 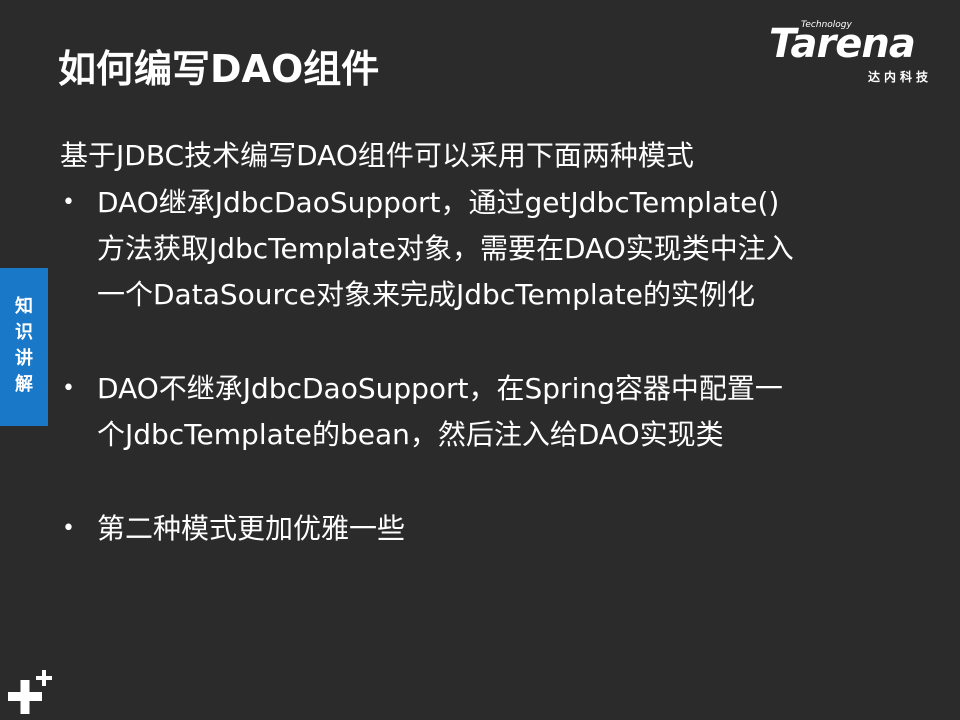 I want to click on tarena-logo: Technology Tarena 达内科技, so click(x=856, y=55).